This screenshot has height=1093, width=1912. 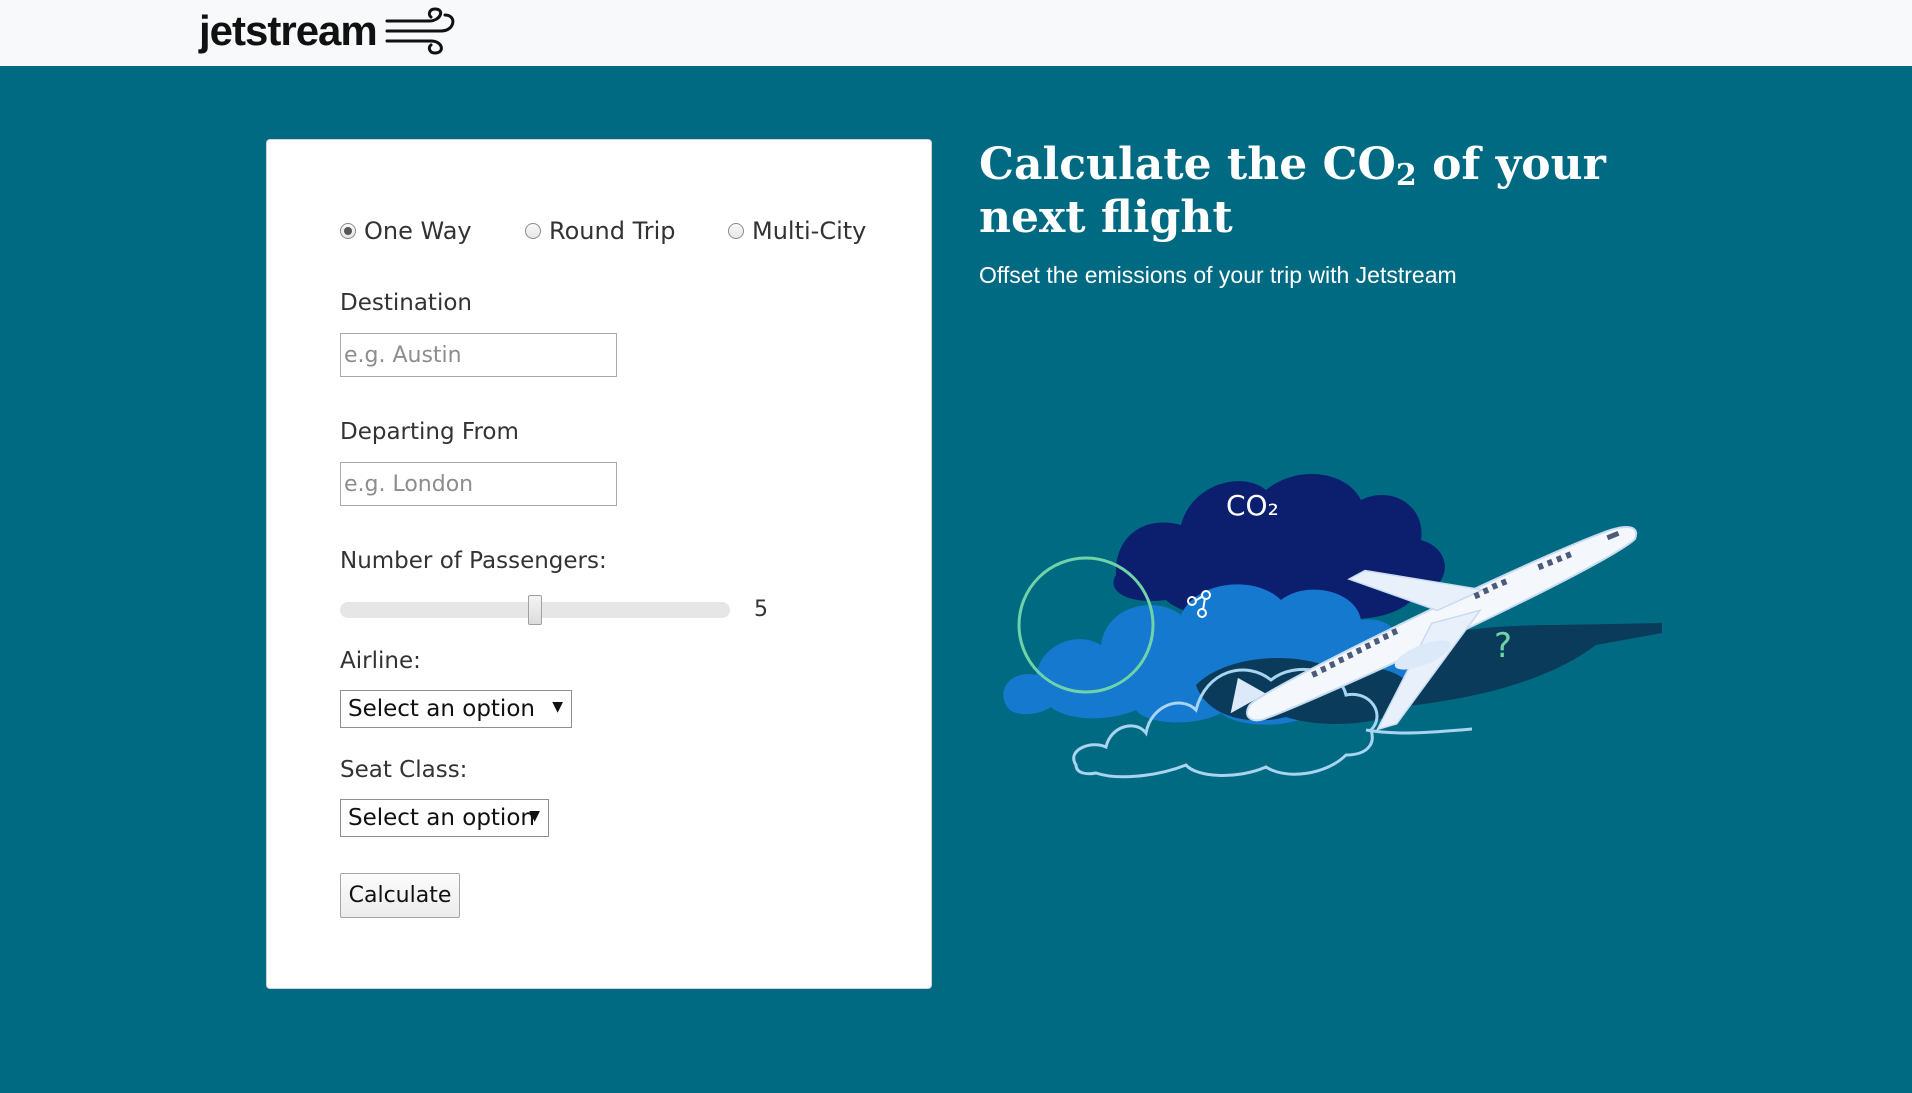 I want to click on passengers-slider-thumb, so click(x=535, y=610).